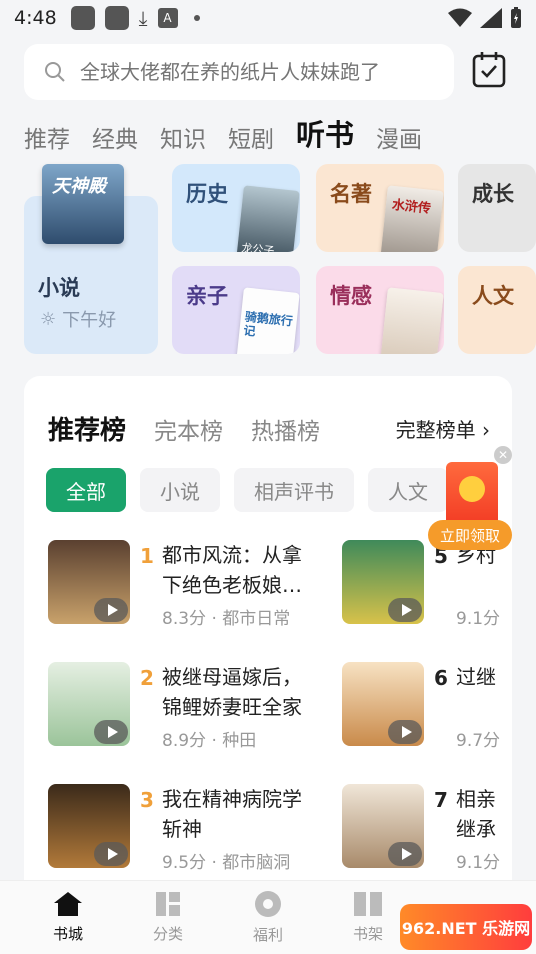 This screenshot has height=954, width=536. I want to click on book-item: 2 被继母逼嫁后，锦鲤娇妻旺全家 8.9分 · 种田, so click(175, 710).